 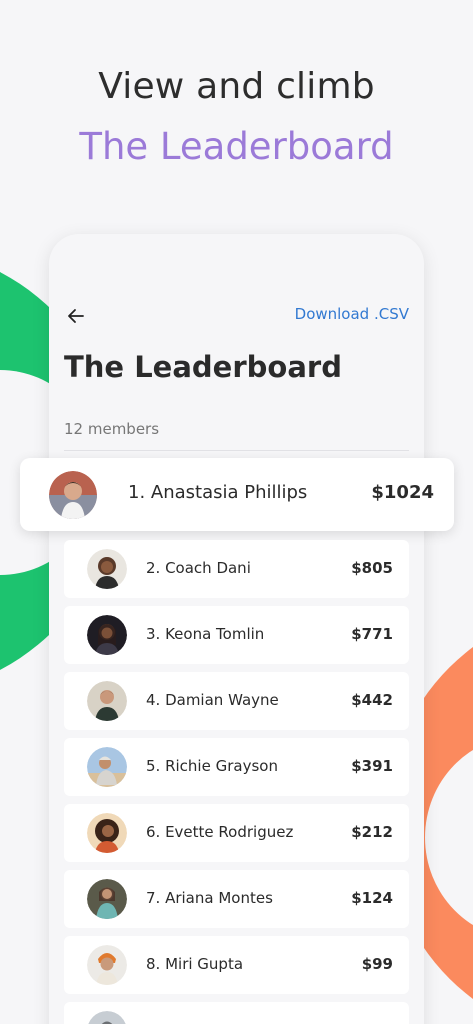 What do you see at coordinates (209, 898) in the screenshot?
I see `leader-name: 7. Ariana Montes` at bounding box center [209, 898].